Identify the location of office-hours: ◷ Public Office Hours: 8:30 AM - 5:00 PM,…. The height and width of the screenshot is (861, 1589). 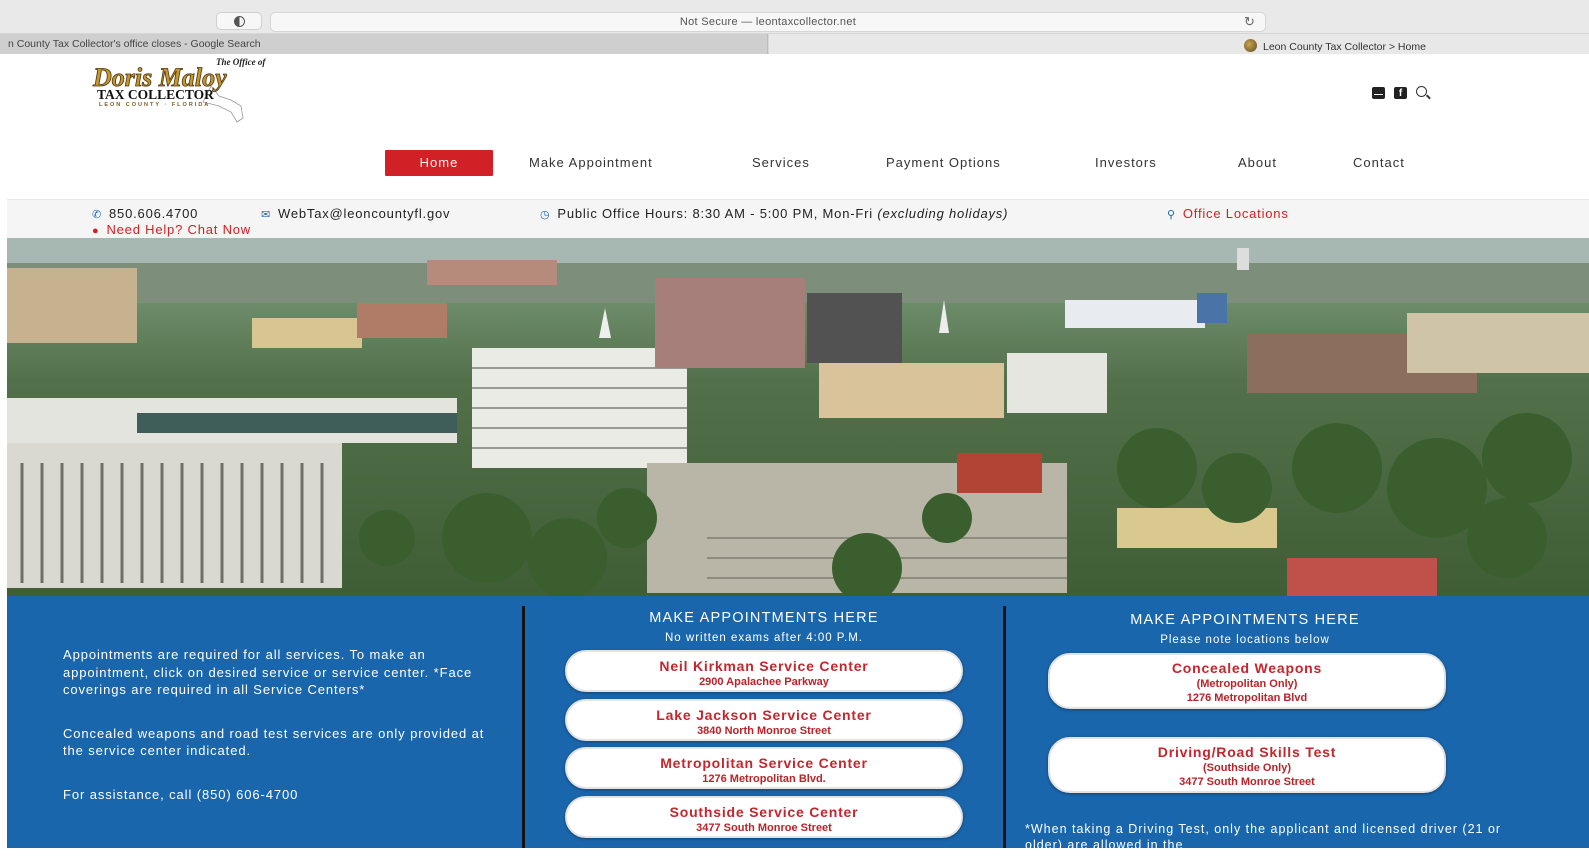
(774, 213).